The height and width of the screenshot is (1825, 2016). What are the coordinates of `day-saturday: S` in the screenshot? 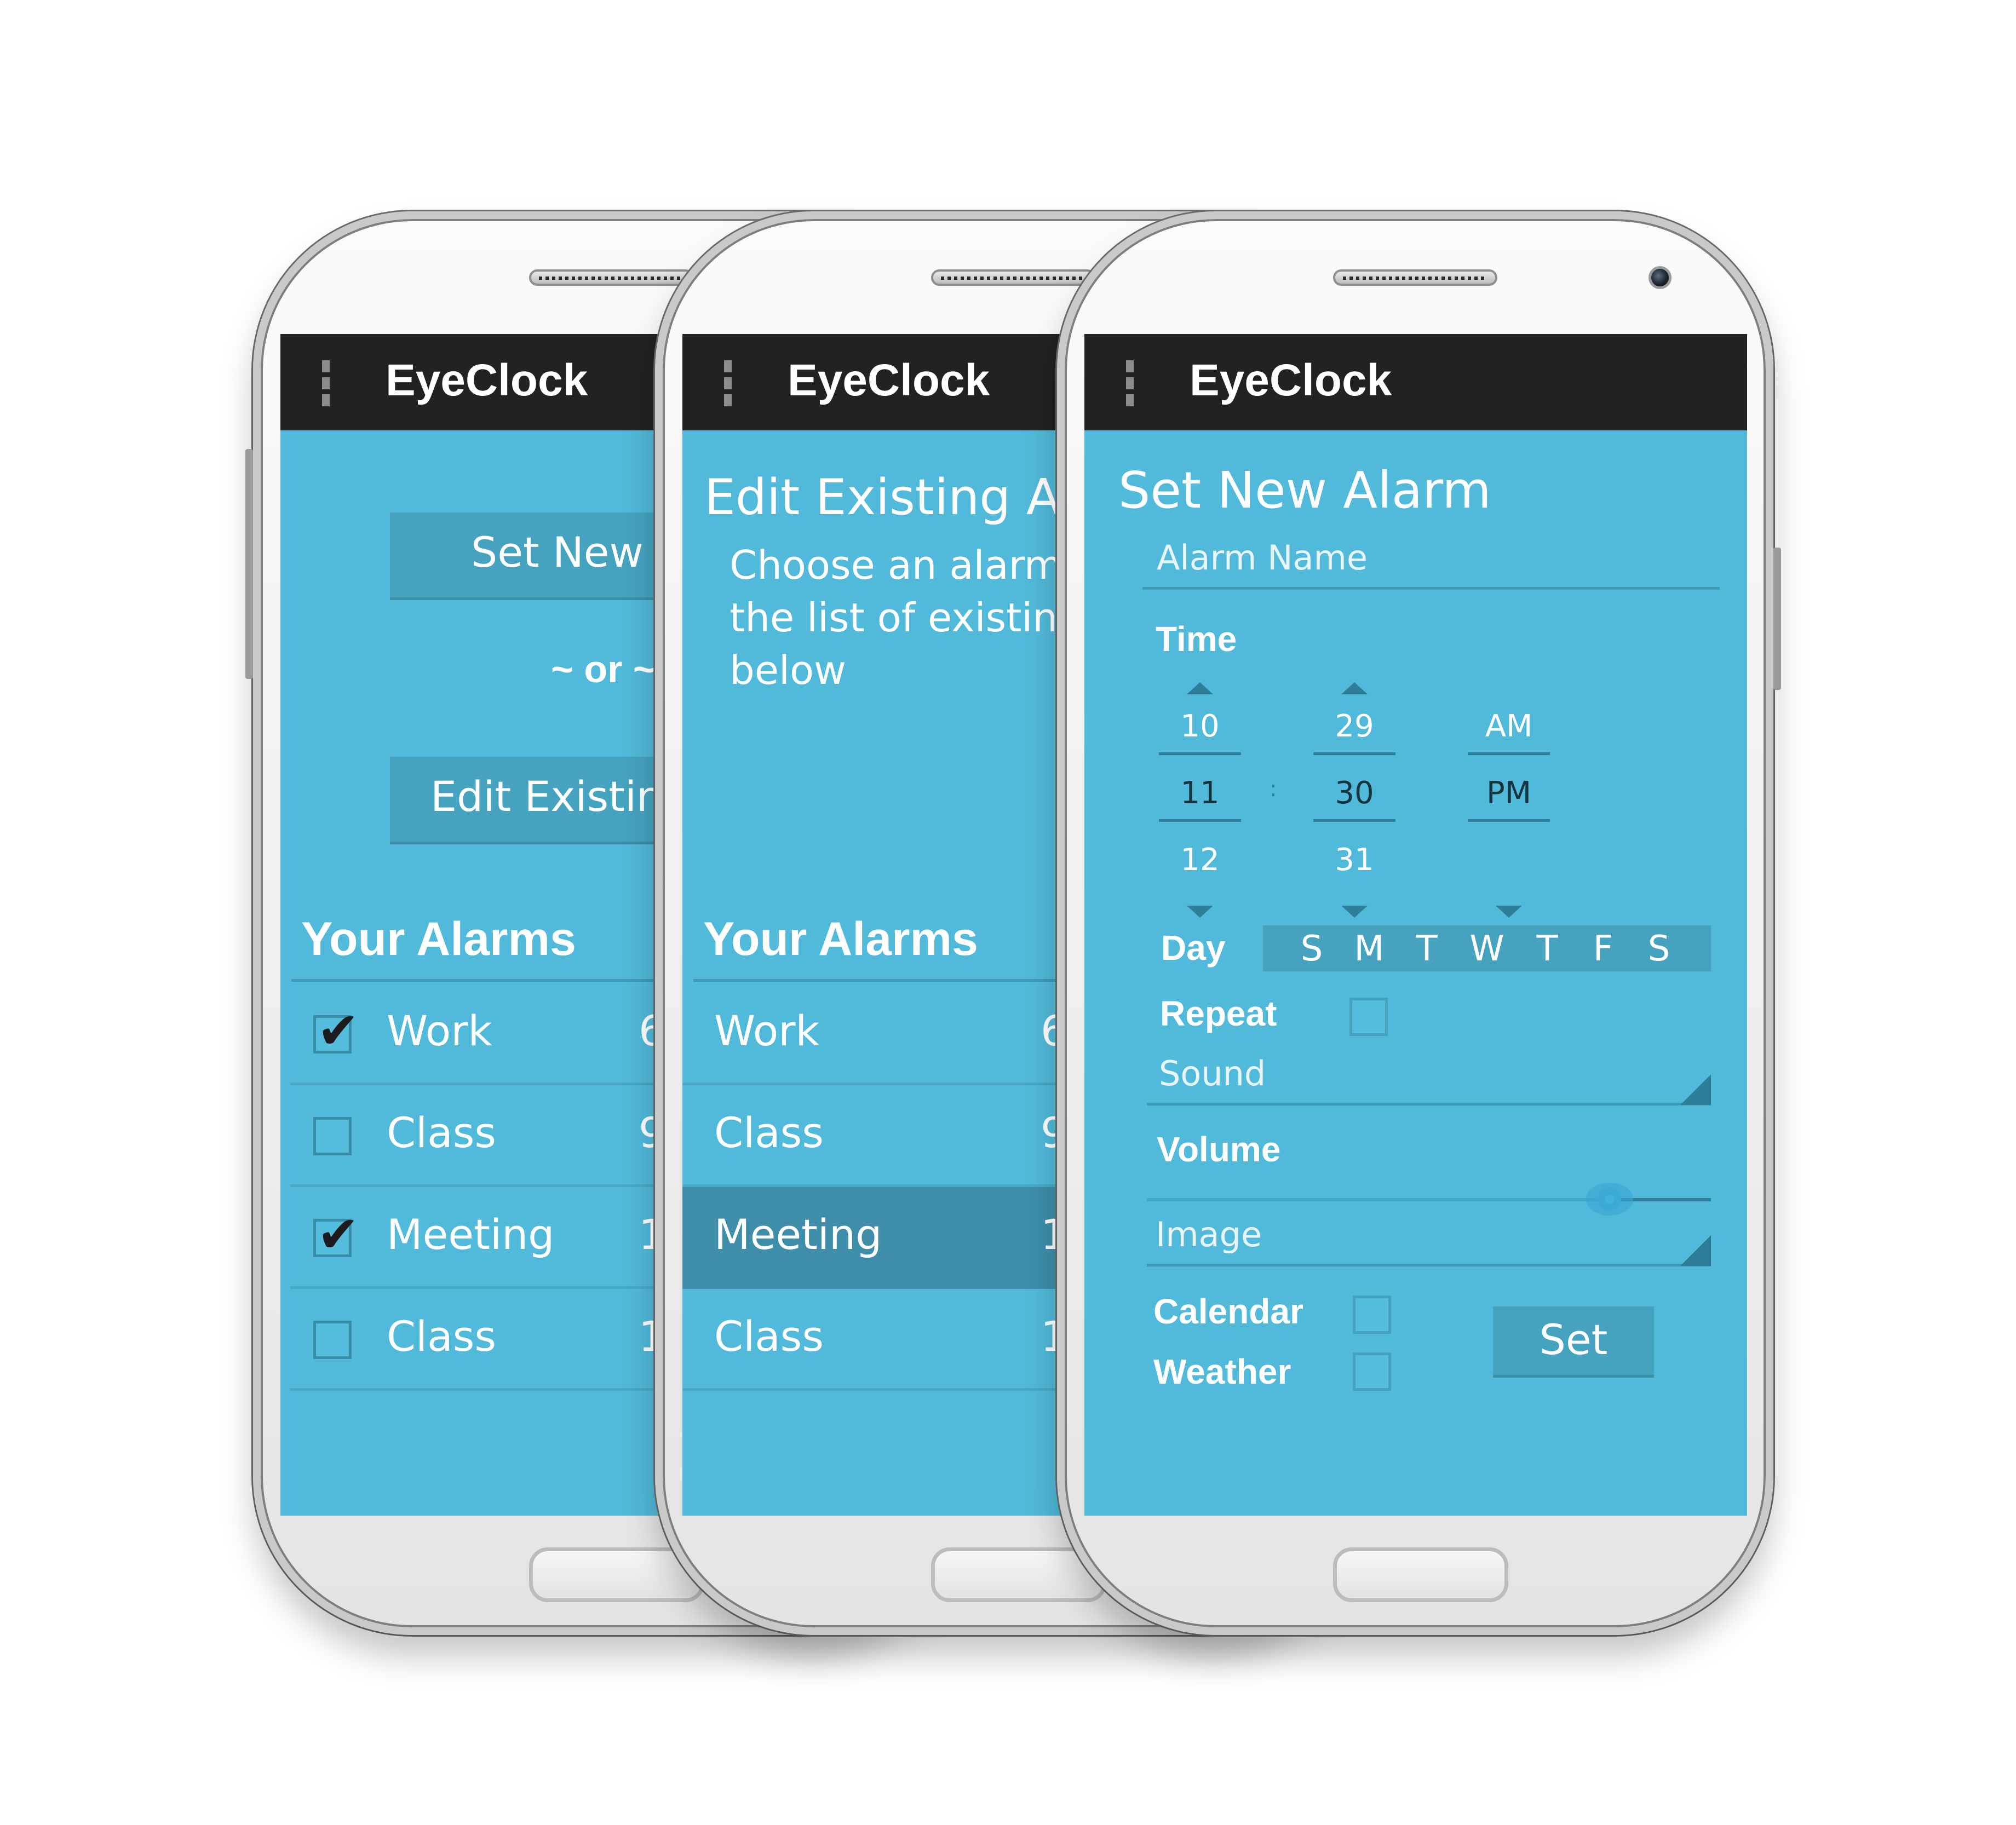 It's located at (1659, 949).